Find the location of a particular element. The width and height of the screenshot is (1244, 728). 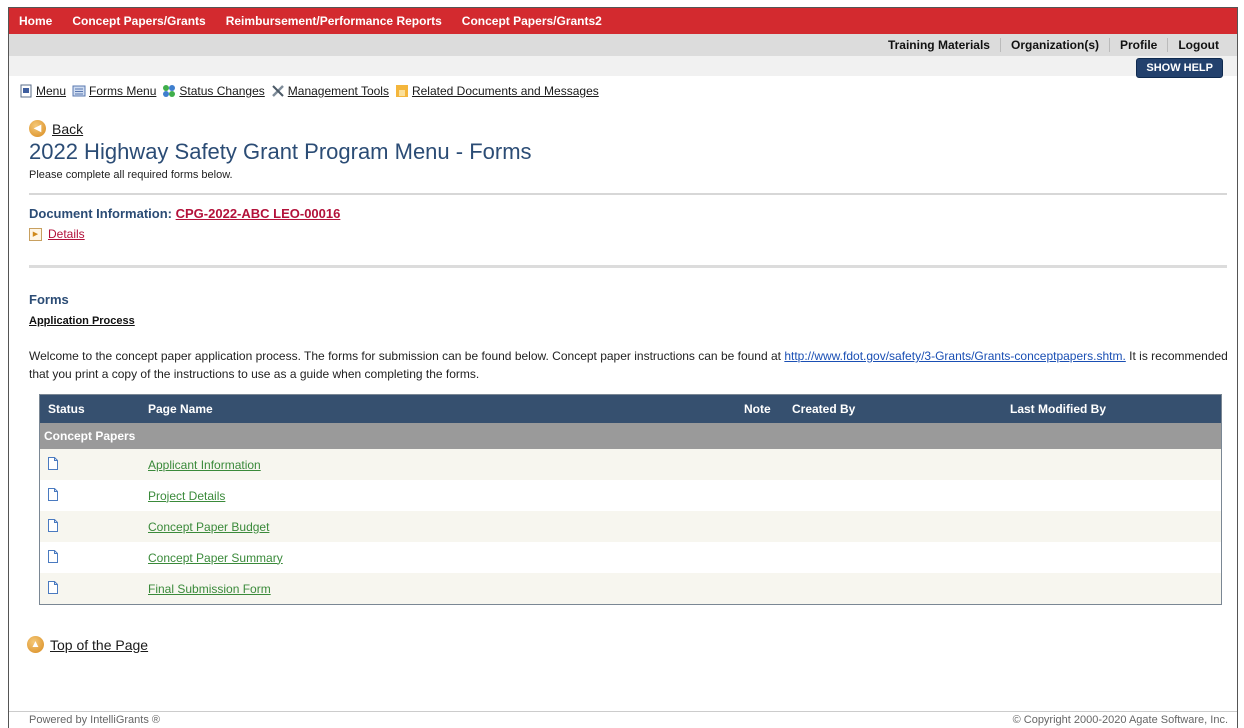

document-info-label: Document Information: is located at coordinates (100, 213).